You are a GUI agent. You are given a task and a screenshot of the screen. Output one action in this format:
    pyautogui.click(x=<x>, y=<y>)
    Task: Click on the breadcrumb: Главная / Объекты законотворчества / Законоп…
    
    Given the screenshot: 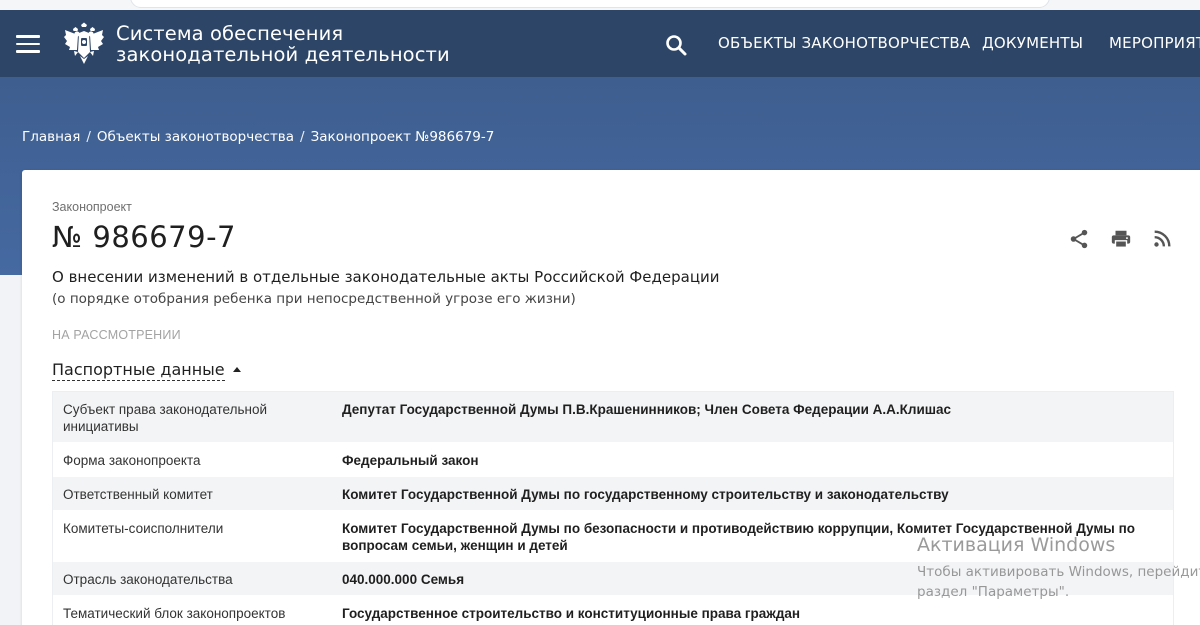 What is the action you would take?
    pyautogui.click(x=258, y=137)
    